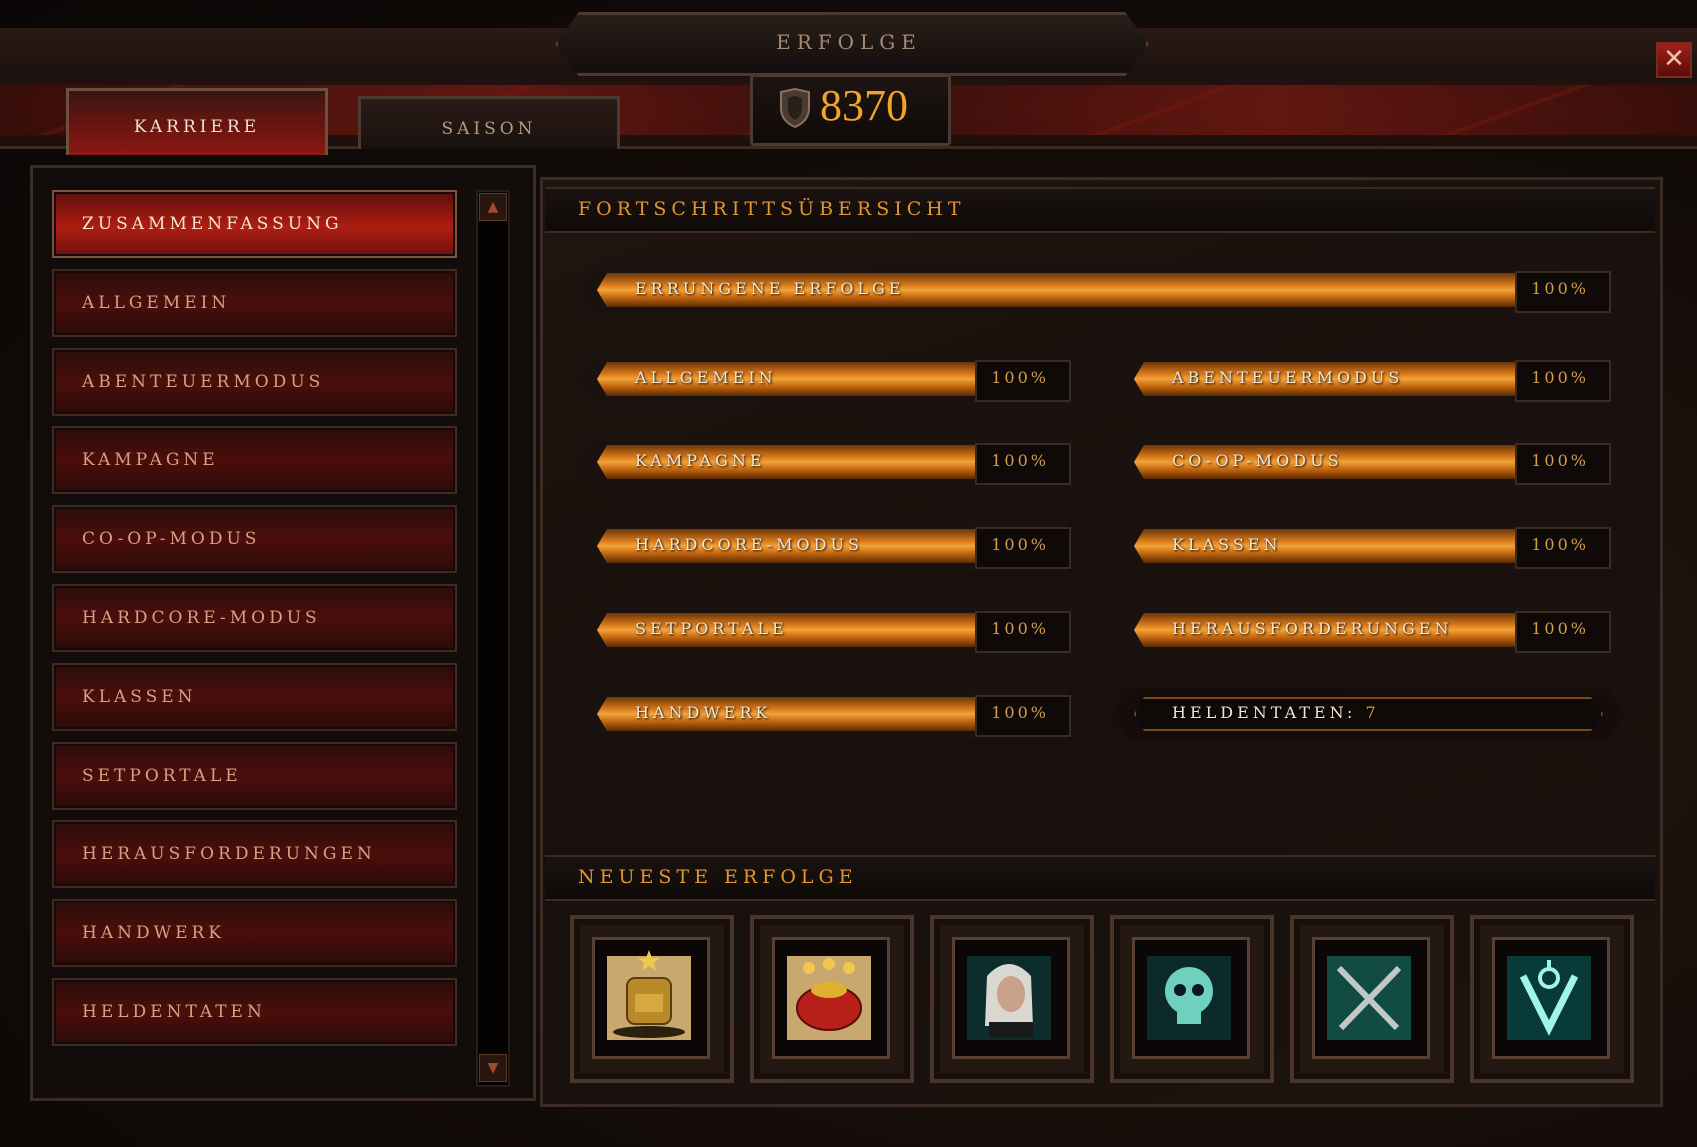 The height and width of the screenshot is (1147, 1697). Describe the element at coordinates (197, 127) in the screenshot. I see `tab-label: KARRIERE` at that location.